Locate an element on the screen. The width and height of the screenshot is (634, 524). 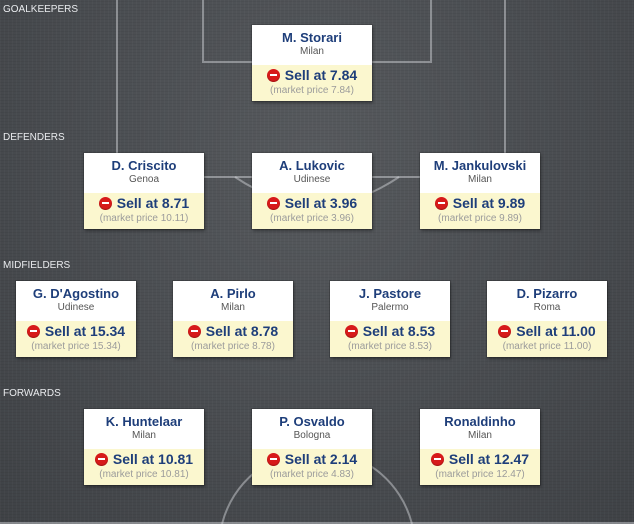
sell-panel: Sell at 15.34 (market price 15.34) is located at coordinates (76, 339).